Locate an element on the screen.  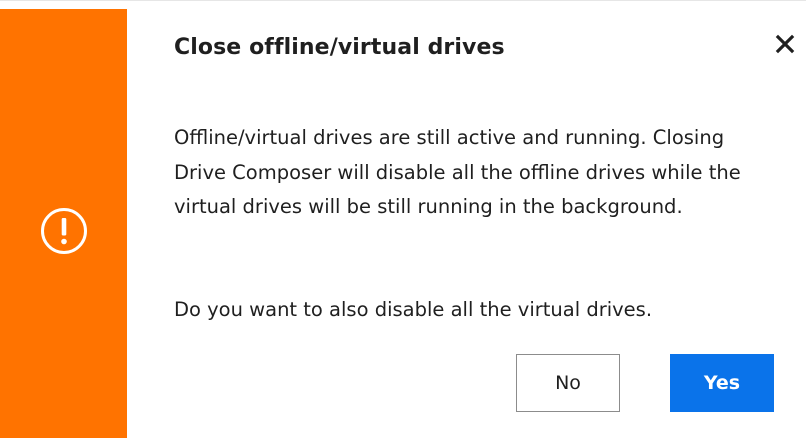
yes-button: Yes is located at coordinates (722, 383).